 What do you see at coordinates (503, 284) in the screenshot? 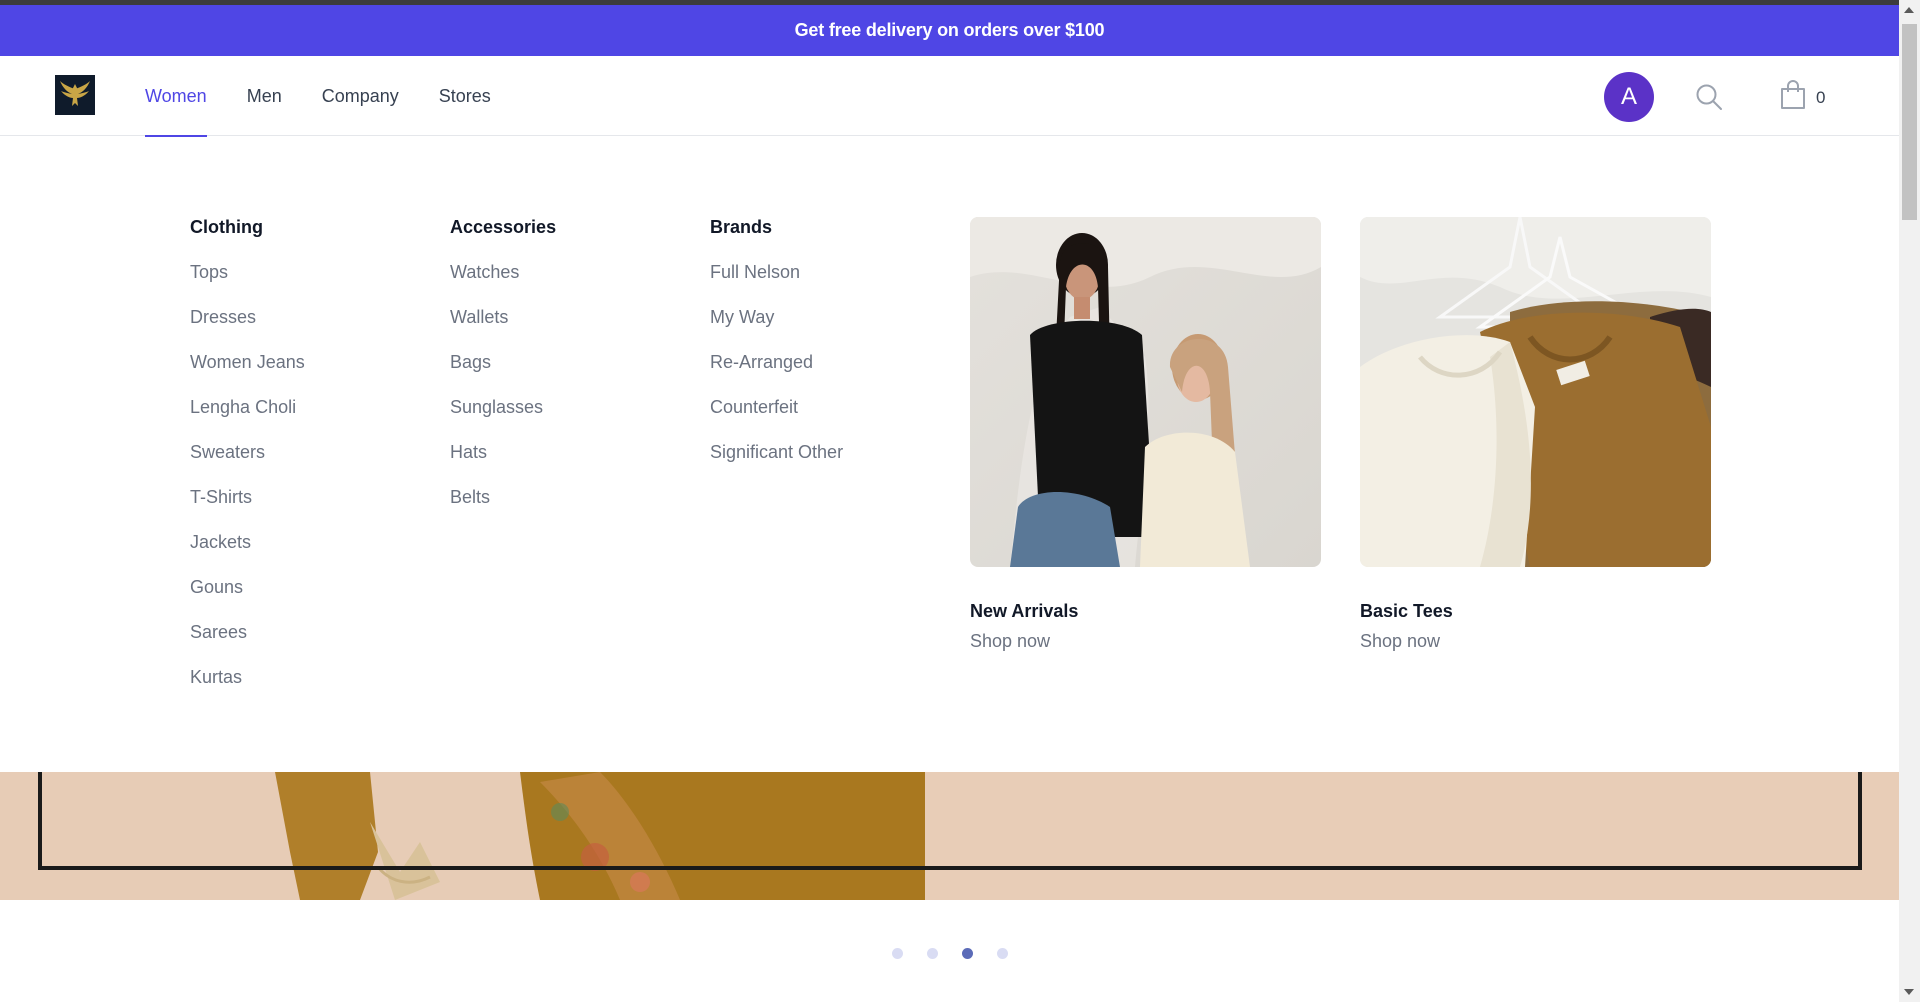
I see `menu-link-watches: Watches` at bounding box center [503, 284].